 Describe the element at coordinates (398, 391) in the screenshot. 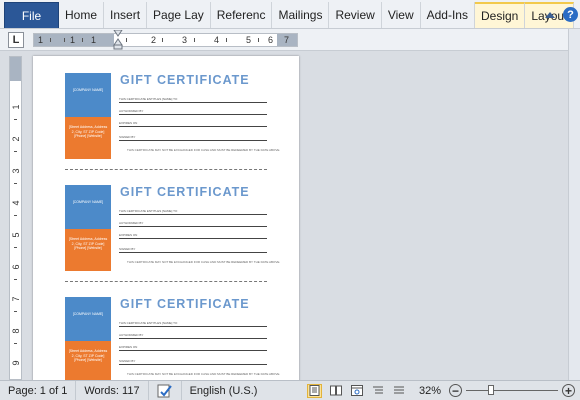

I see `draft-icon` at that location.